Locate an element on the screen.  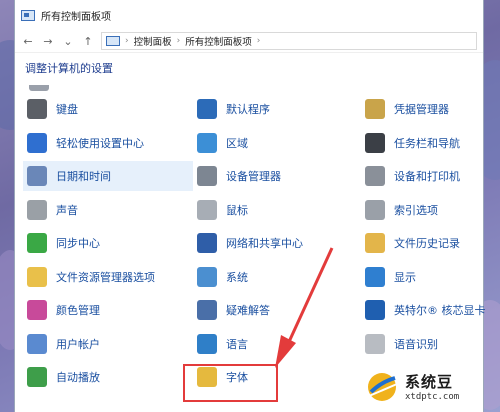
watermark: 系统豆 xtdptc.com is located at coordinates (412, 386).